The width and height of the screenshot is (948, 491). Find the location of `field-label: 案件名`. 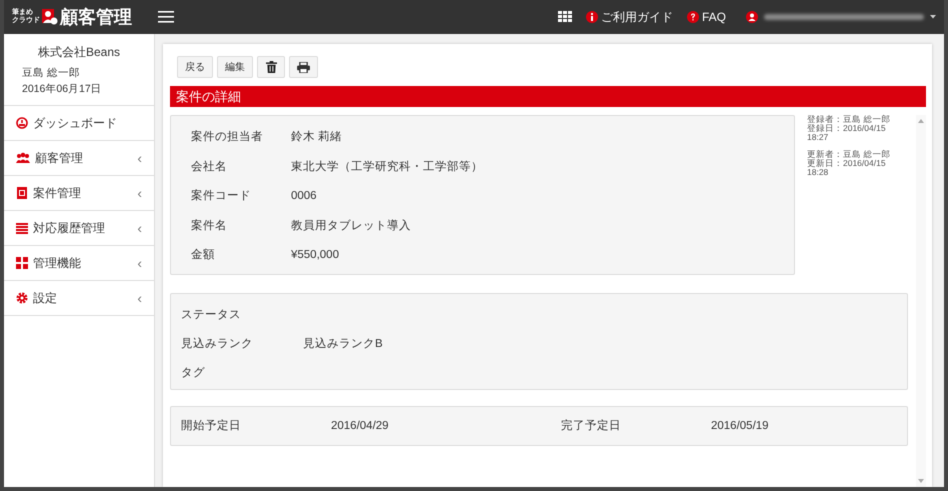

field-label: 案件名 is located at coordinates (209, 225).